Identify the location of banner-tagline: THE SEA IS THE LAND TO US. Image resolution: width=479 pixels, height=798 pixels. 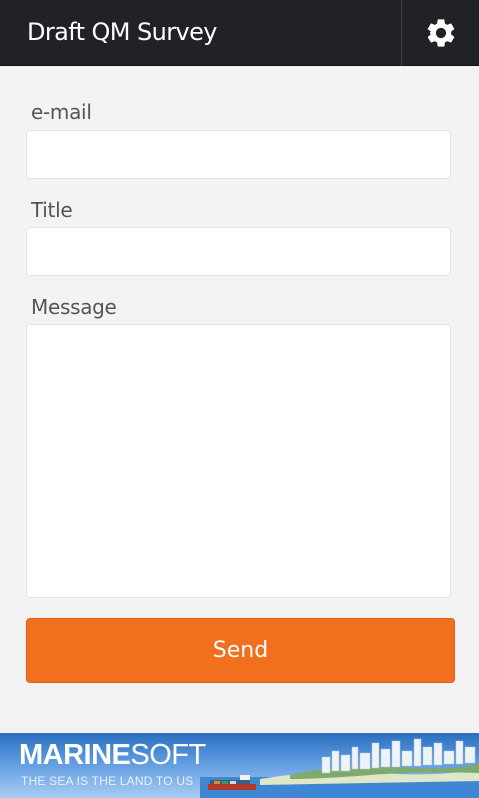
(107, 781).